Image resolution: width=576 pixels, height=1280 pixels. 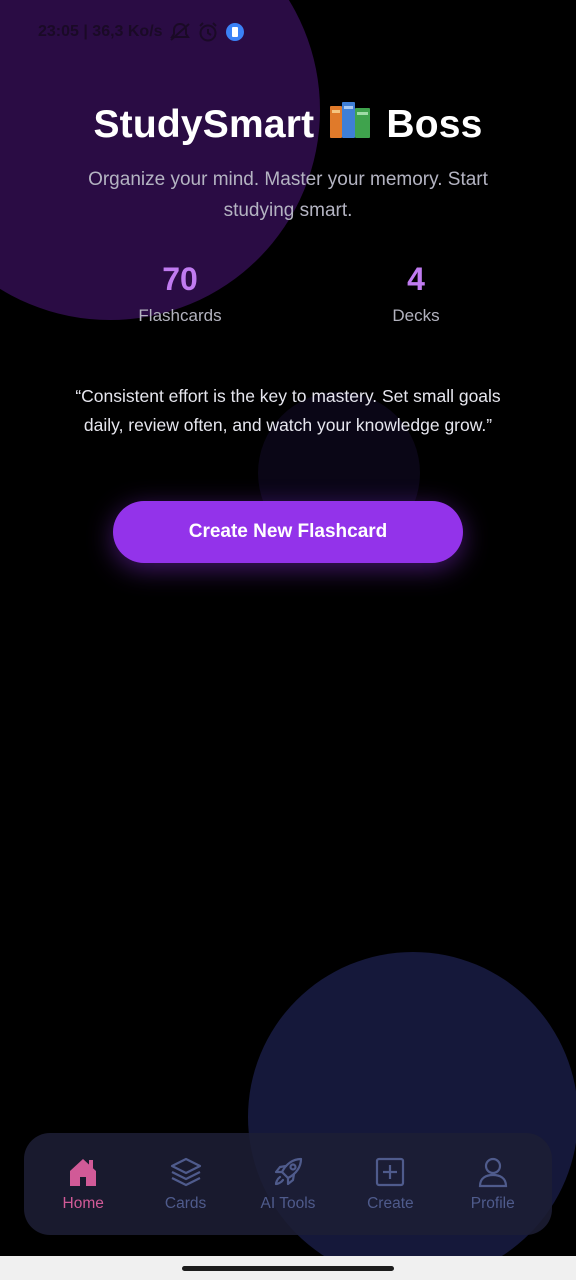 What do you see at coordinates (185, 1203) in the screenshot?
I see `nav-cards-label: Cards` at bounding box center [185, 1203].